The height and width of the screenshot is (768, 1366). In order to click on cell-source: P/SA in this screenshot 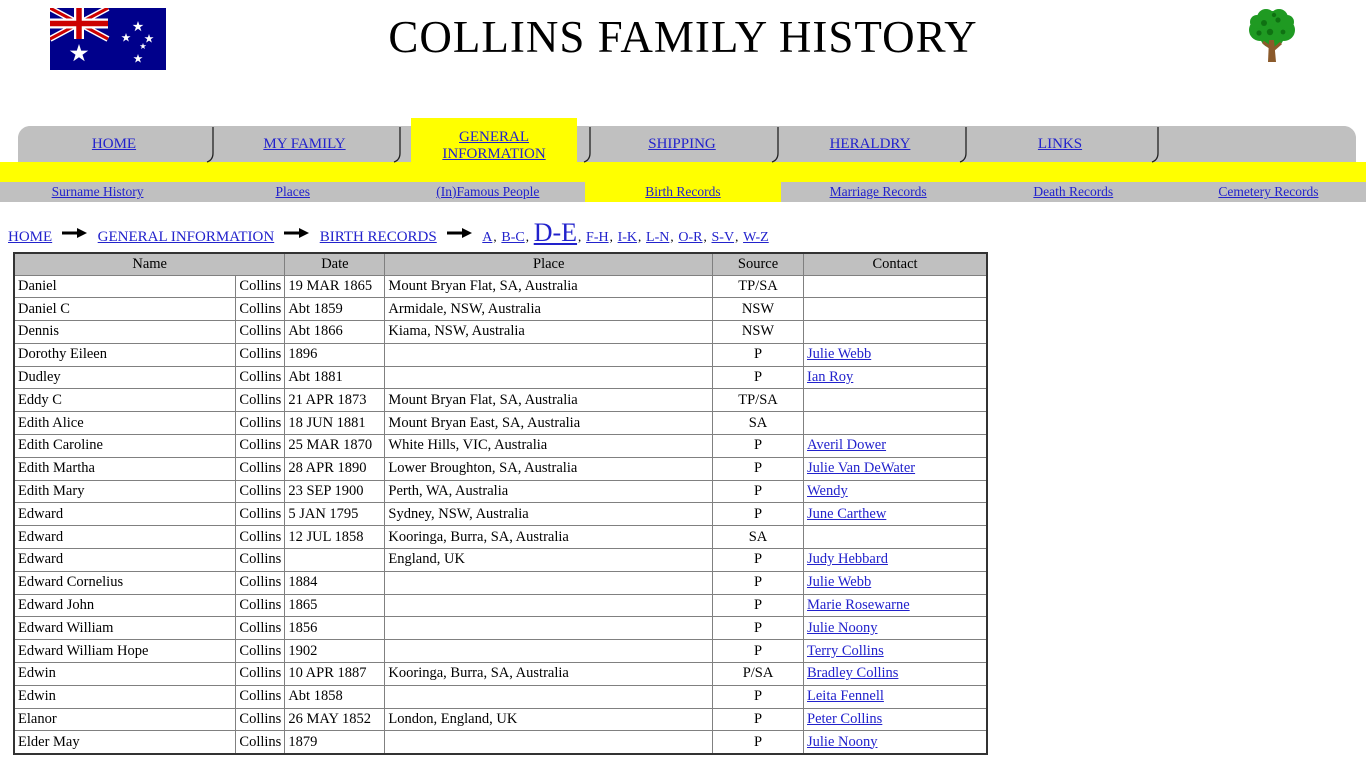, I will do `click(758, 674)`.